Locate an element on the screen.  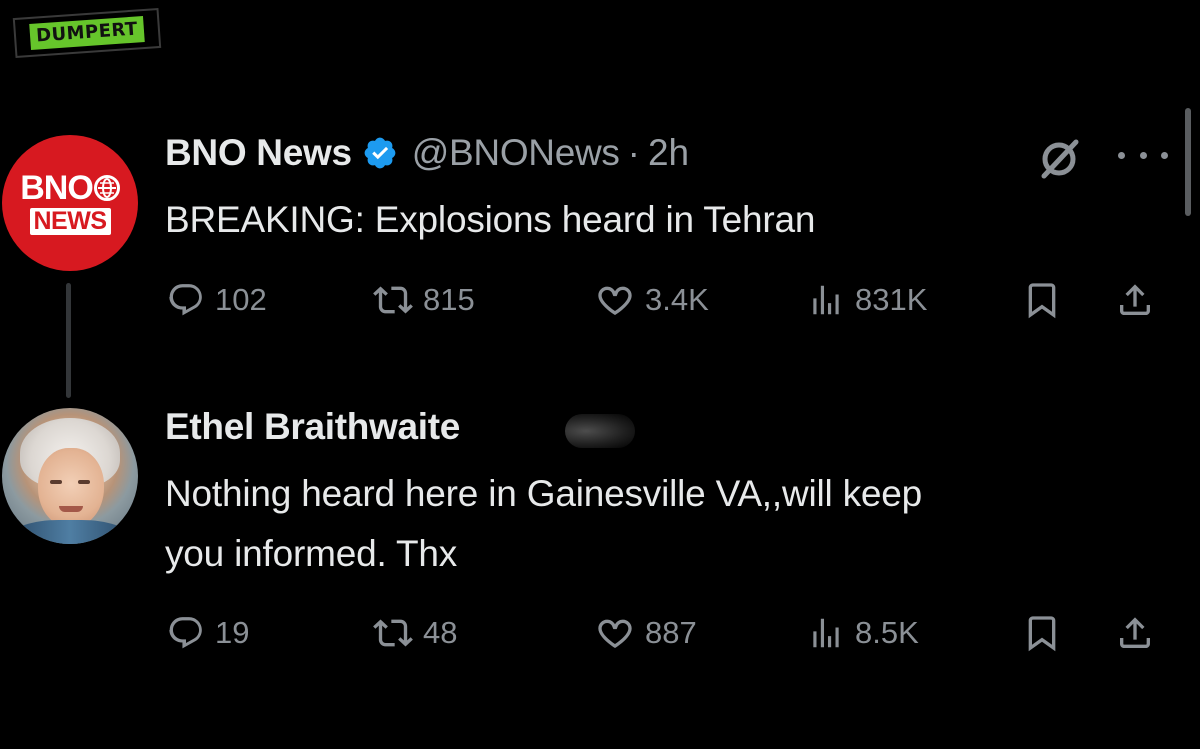
bno-avatar-line1: BNO is located at coordinates (57, 188).